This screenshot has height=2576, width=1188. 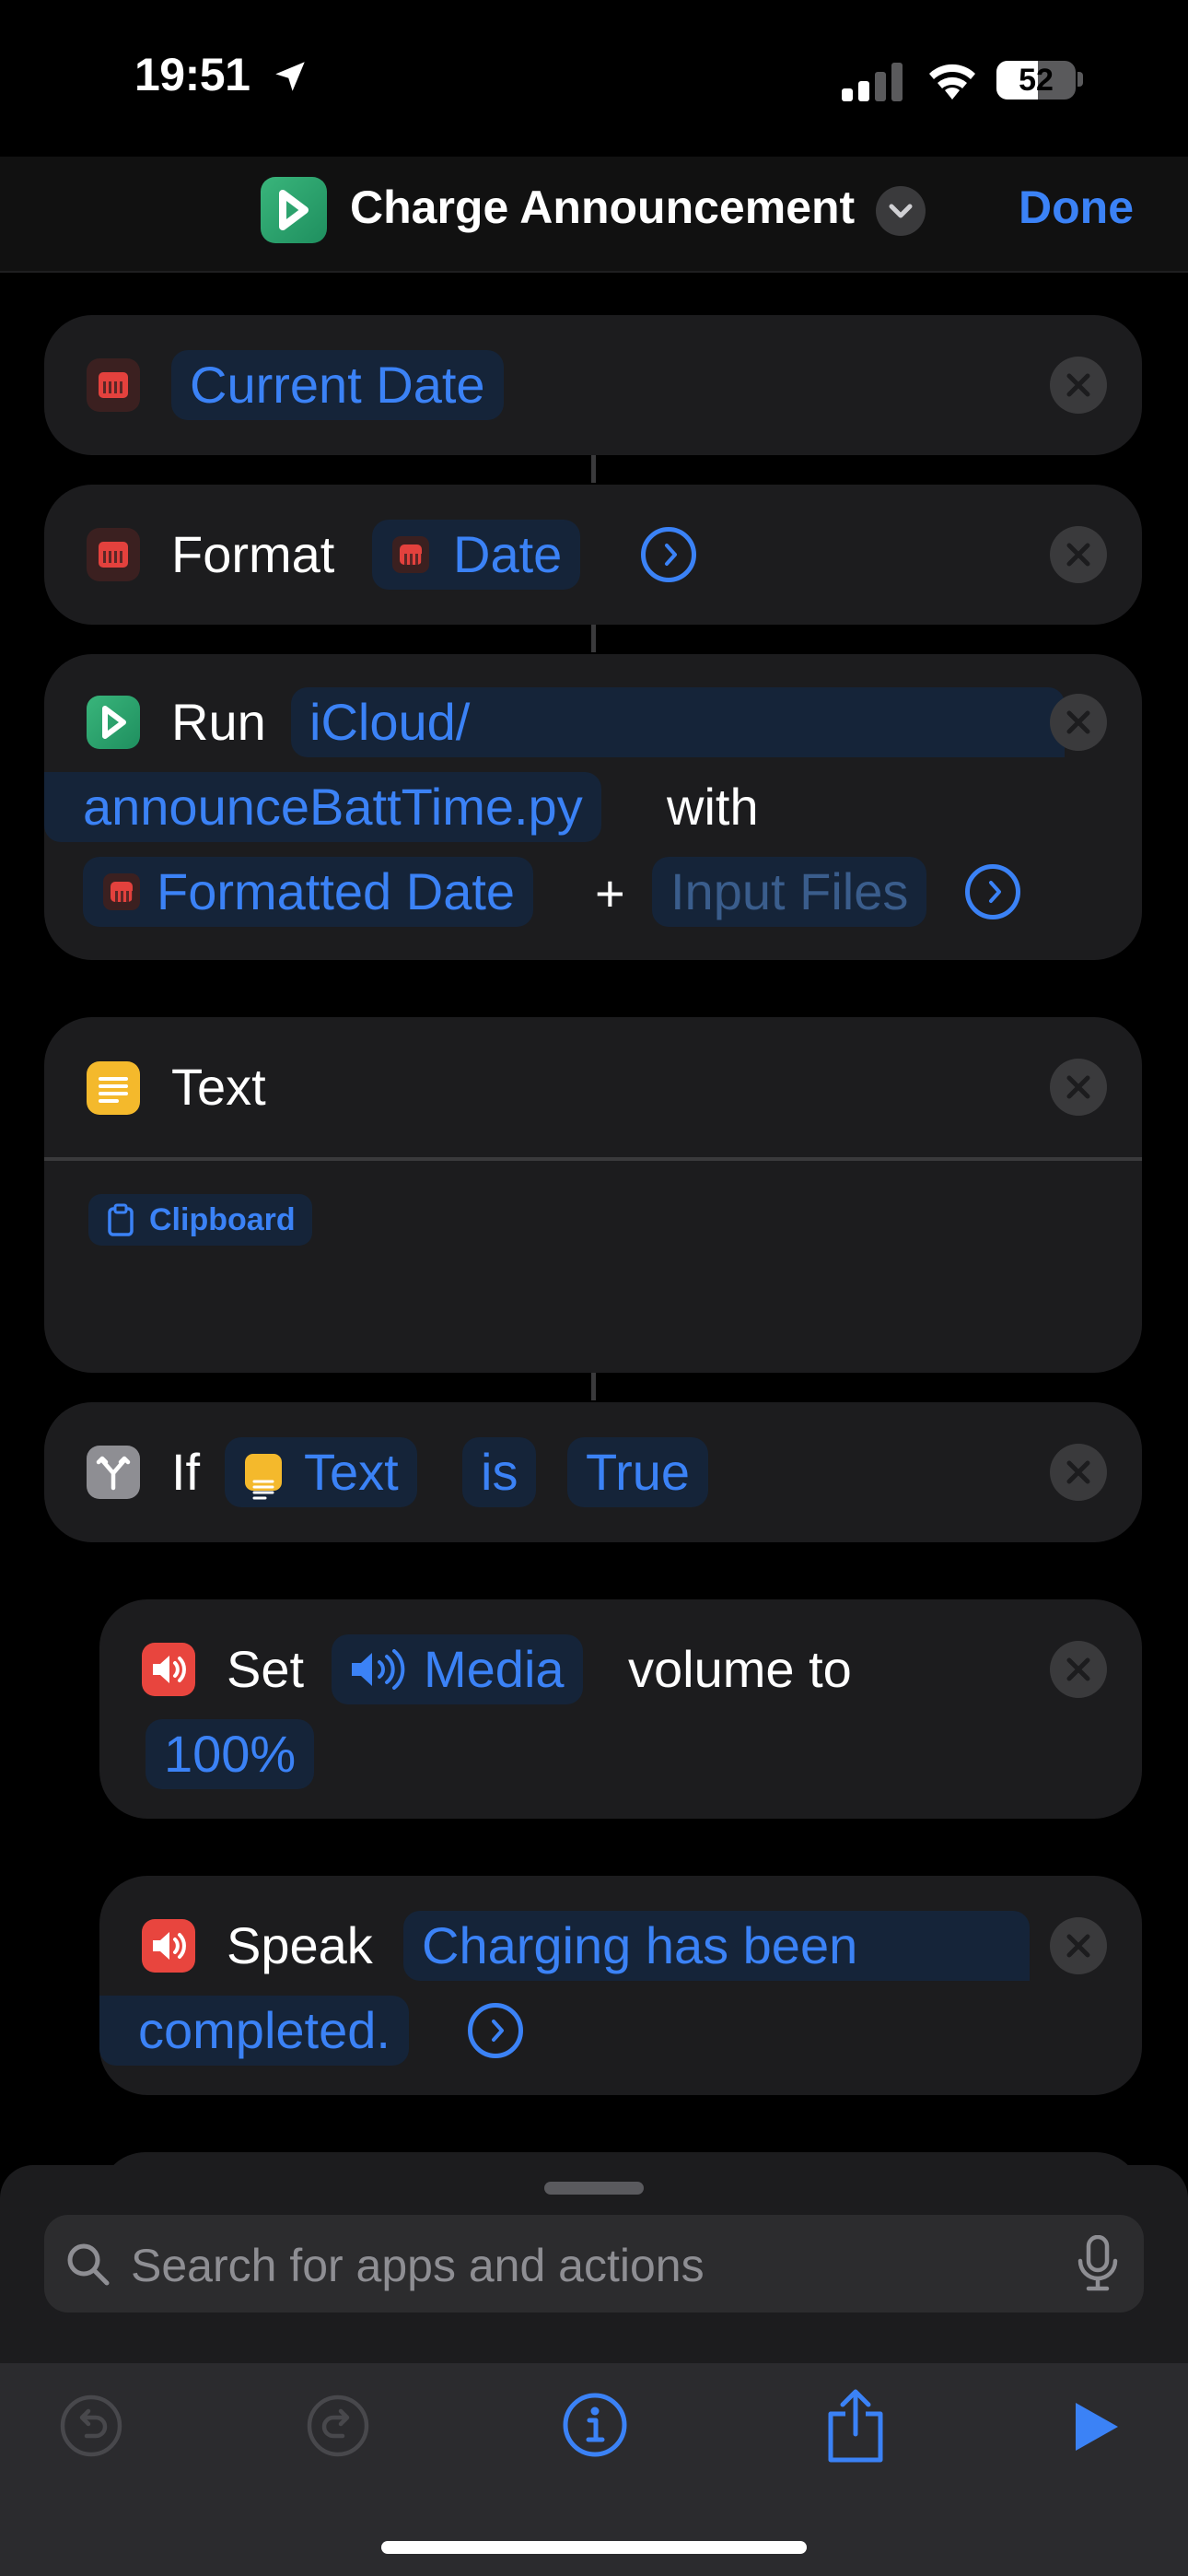 I want to click on script-path-token-cont: announceBattTime.py, so click(x=322, y=807).